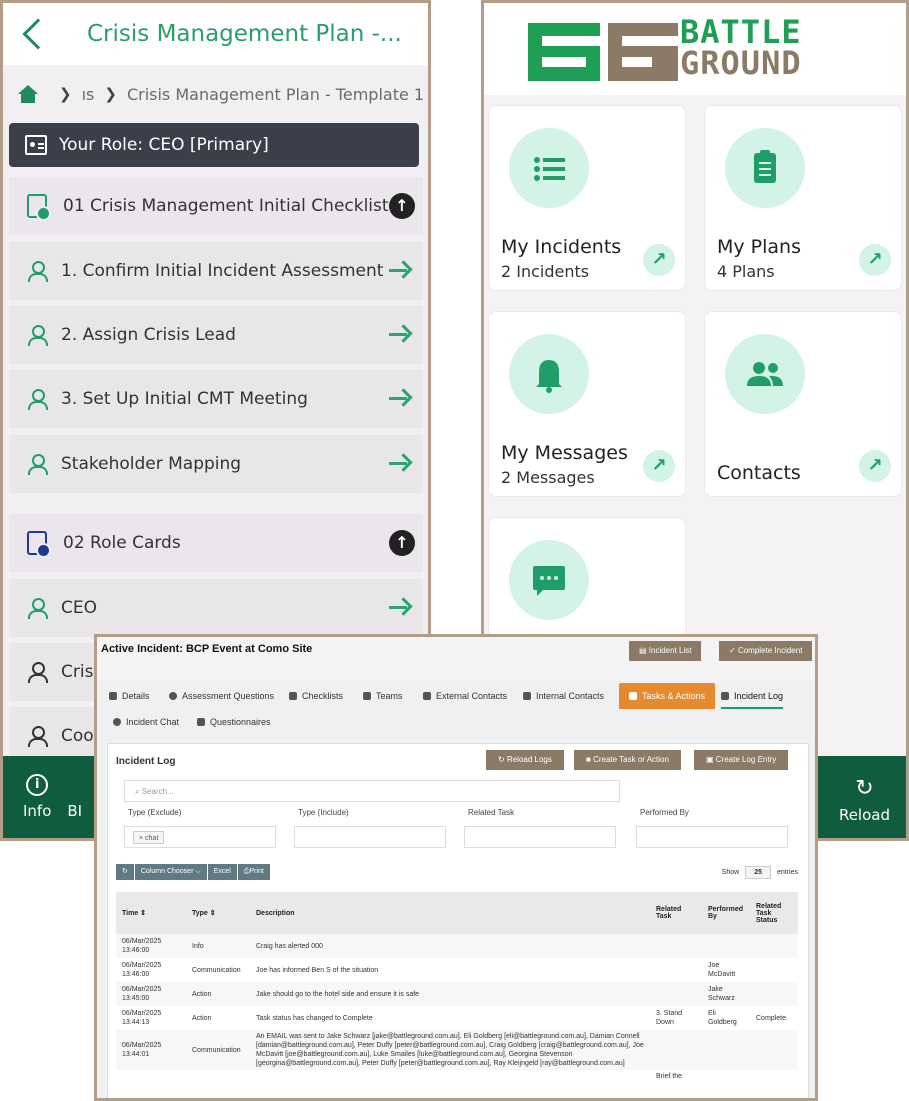  Describe the element at coordinates (450, 1076) in the screenshot. I see `cell-description` at that location.